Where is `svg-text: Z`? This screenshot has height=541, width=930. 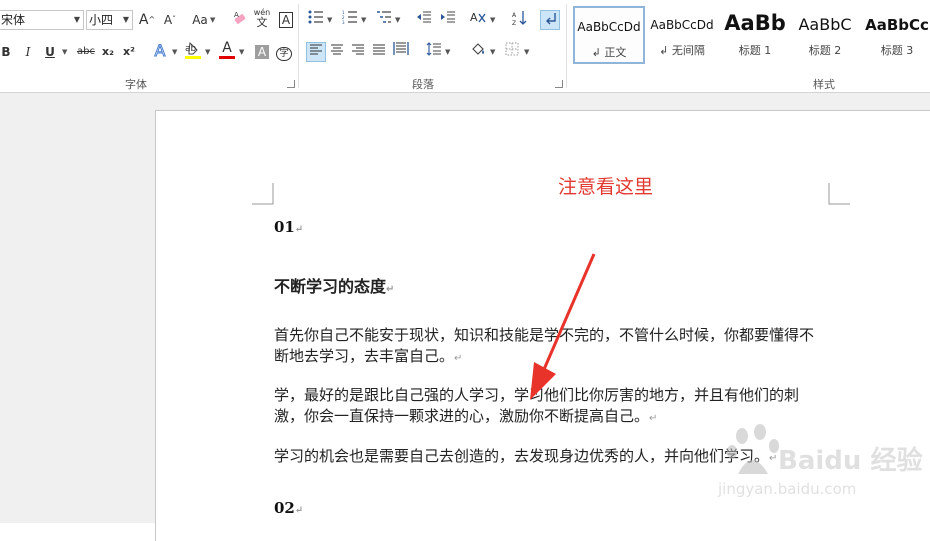 svg-text: Z is located at coordinates (514, 23).